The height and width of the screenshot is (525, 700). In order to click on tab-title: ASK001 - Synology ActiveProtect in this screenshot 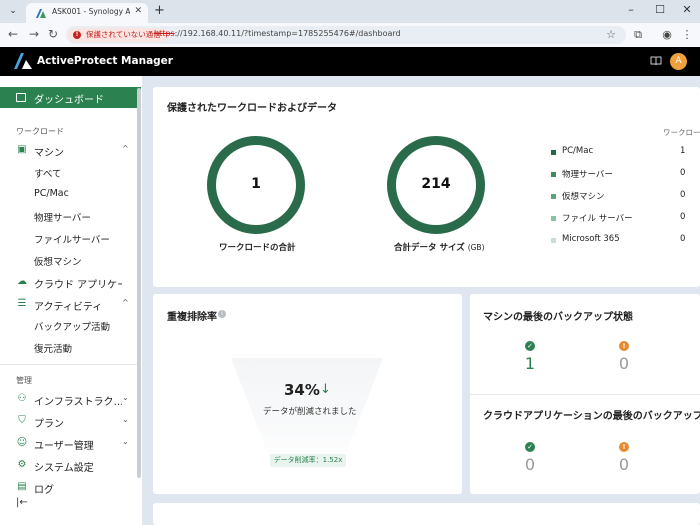, I will do `click(91, 11)`.